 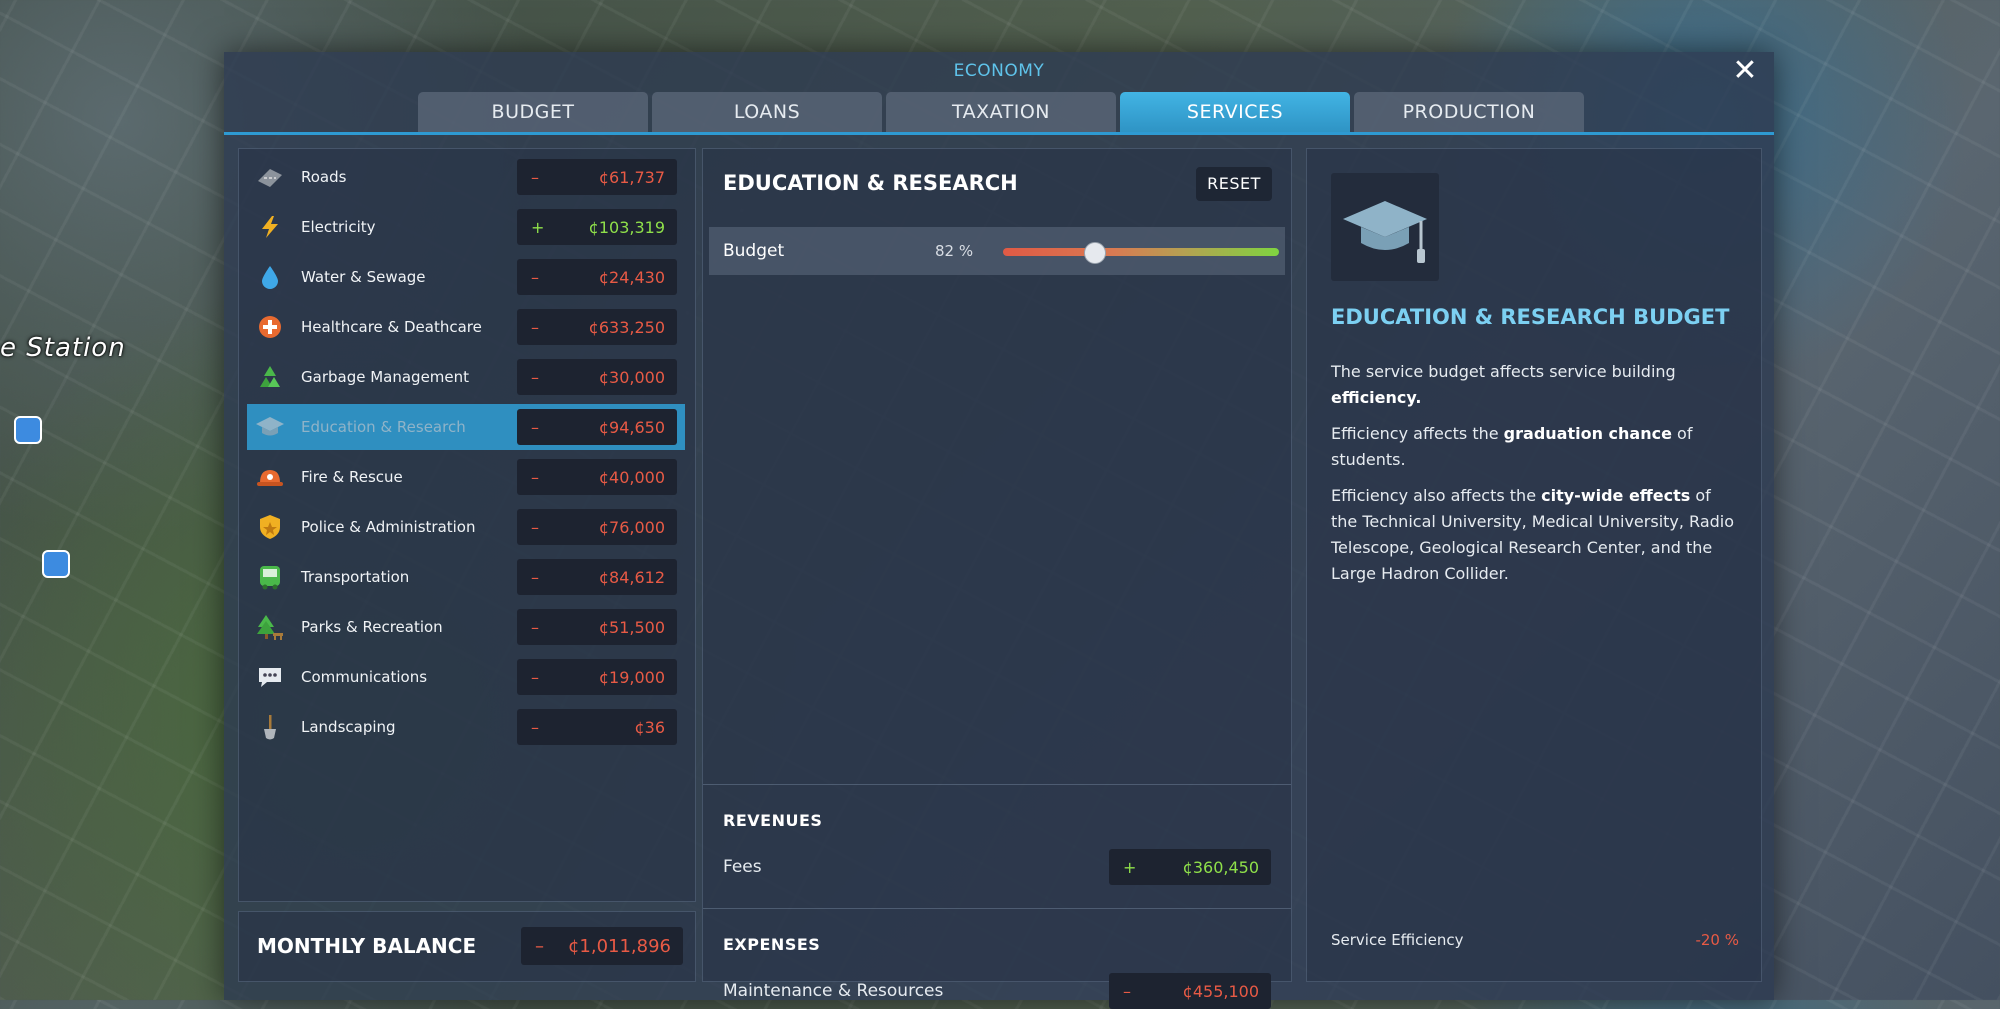 I want to click on service-efficiency-label: Service Efficiency, so click(x=1397, y=940).